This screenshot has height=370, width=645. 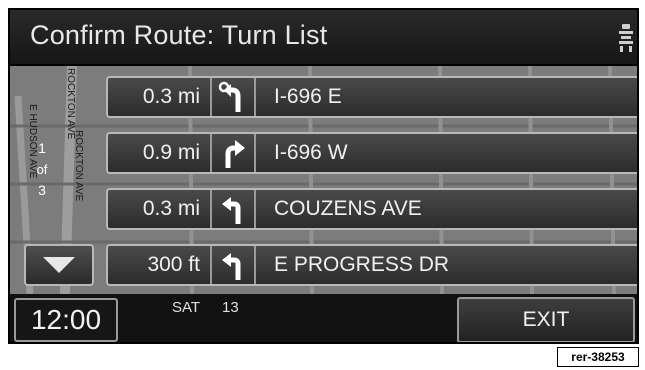 What do you see at coordinates (160, 265) in the screenshot?
I see `turn-distance: 300 ft` at bounding box center [160, 265].